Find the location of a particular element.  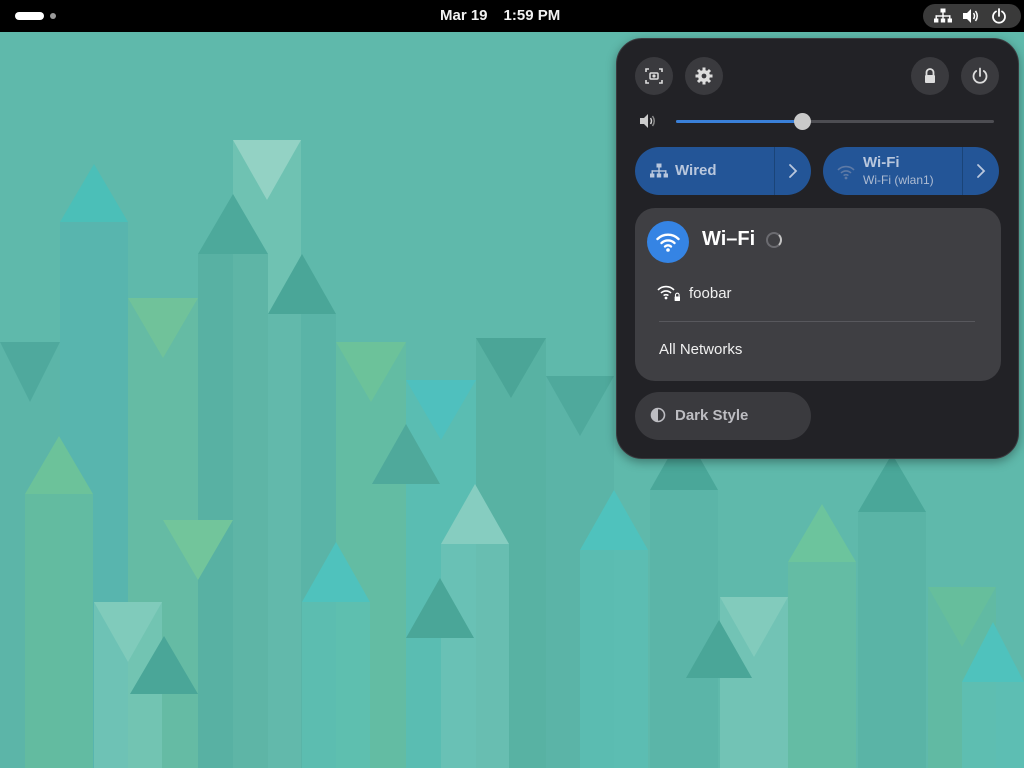

clock-date: Mar 19 is located at coordinates (464, 15).